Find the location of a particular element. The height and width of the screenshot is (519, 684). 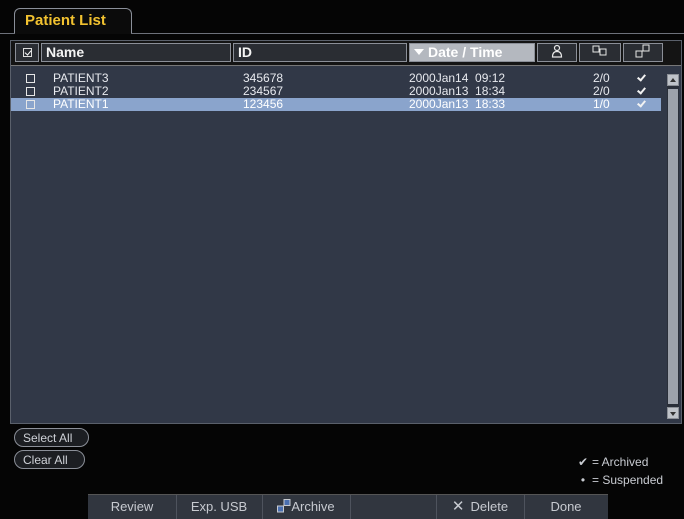

done-button: Done is located at coordinates (566, 507).